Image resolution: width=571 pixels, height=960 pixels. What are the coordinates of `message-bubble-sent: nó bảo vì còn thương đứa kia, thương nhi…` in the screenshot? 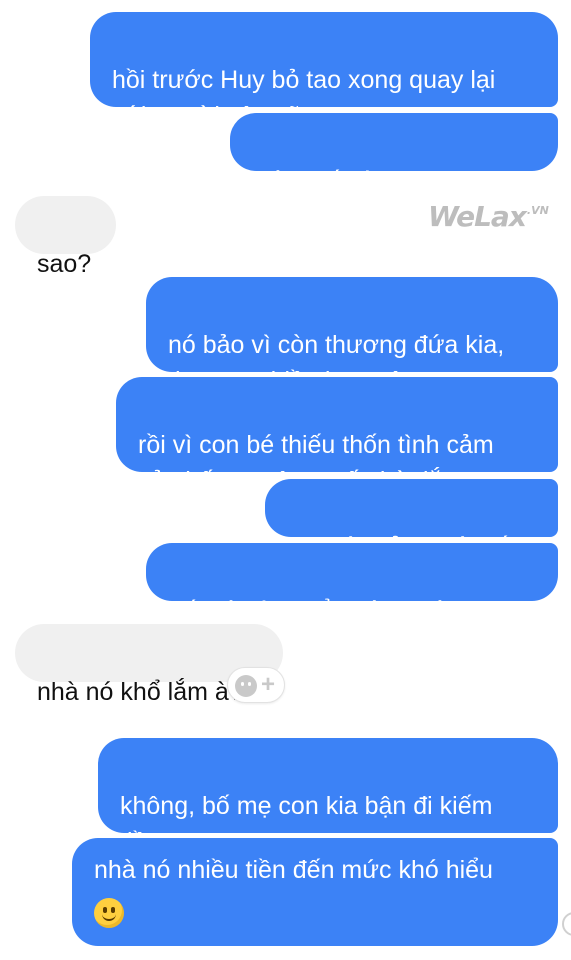 It's located at (352, 336).